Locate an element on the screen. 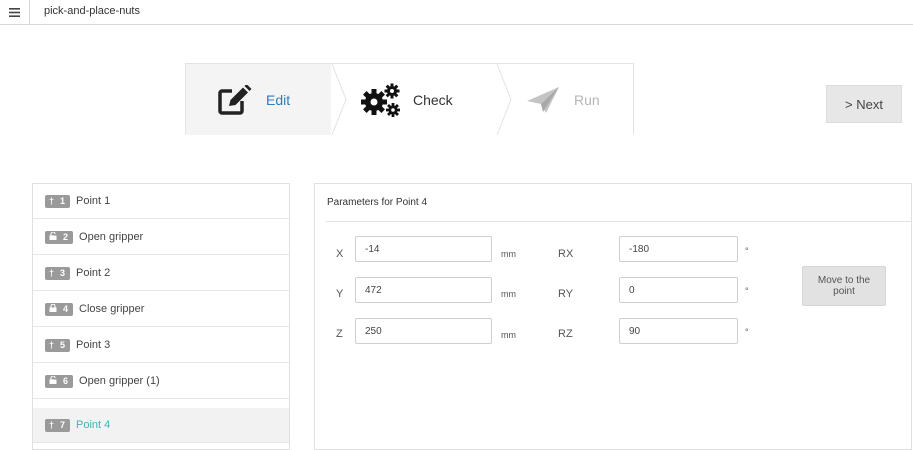  y-unit: mm is located at coordinates (508, 294).